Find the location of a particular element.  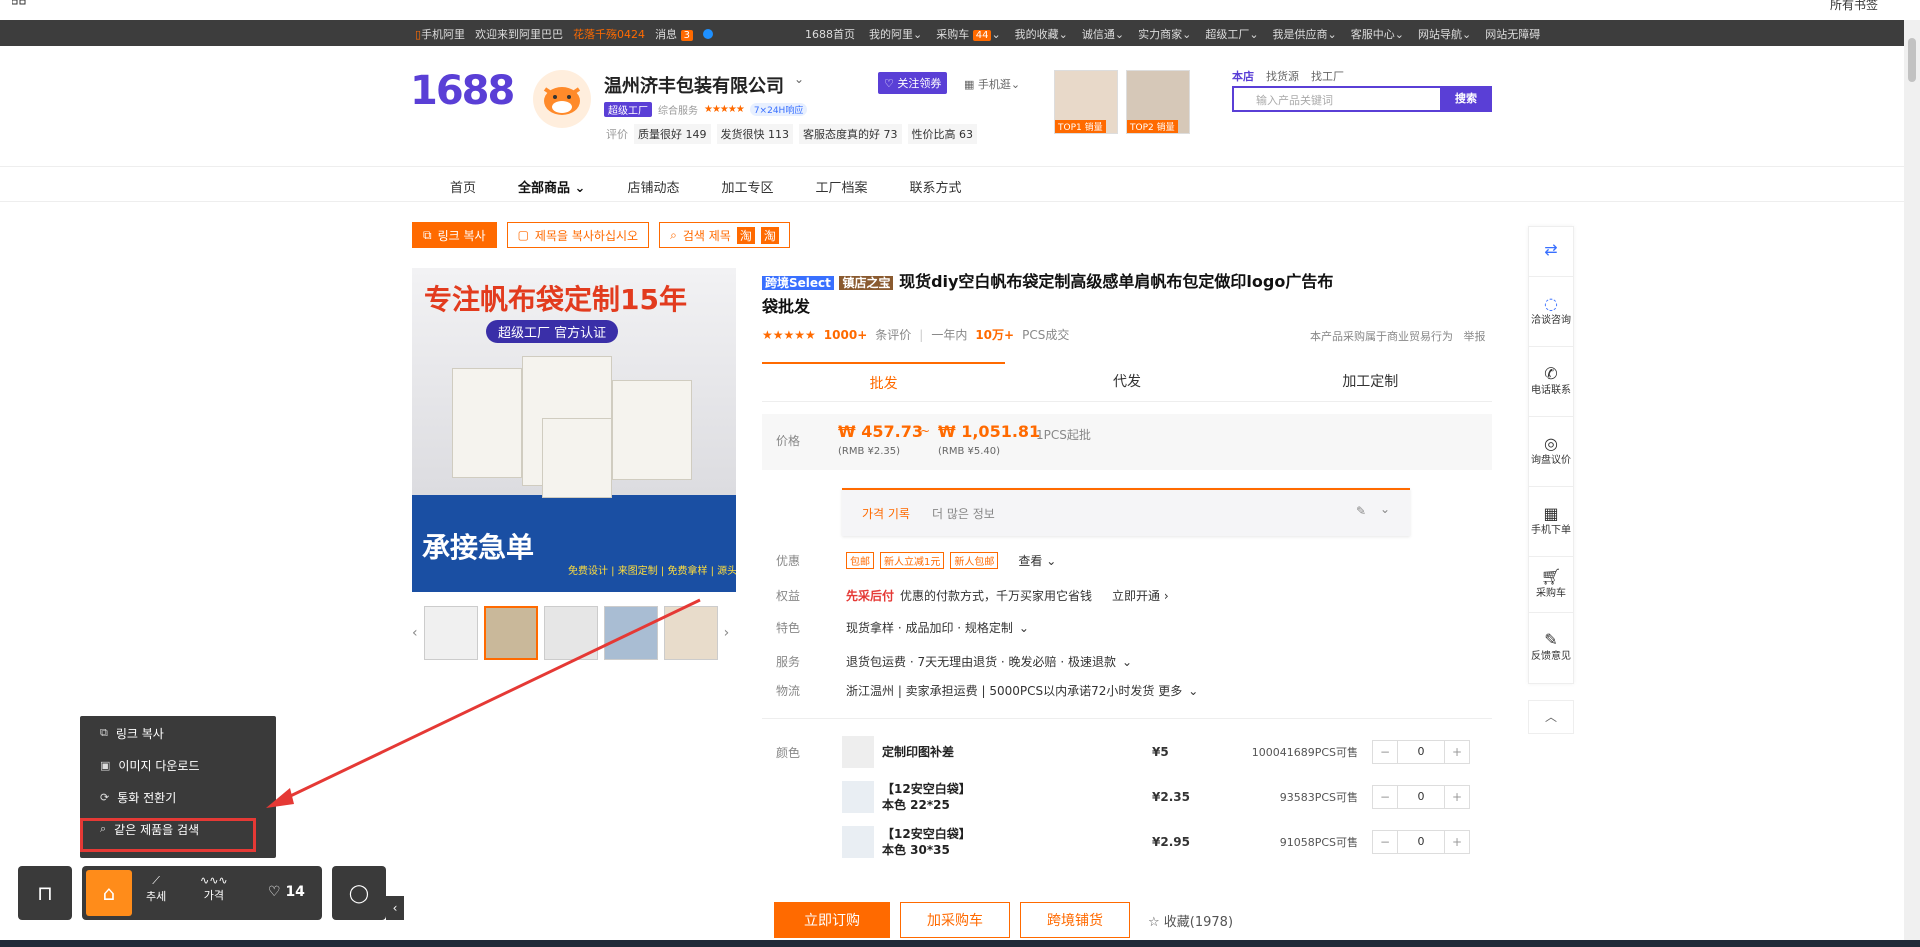

price-history-more: 더 많은 정보 is located at coordinates (963, 513).